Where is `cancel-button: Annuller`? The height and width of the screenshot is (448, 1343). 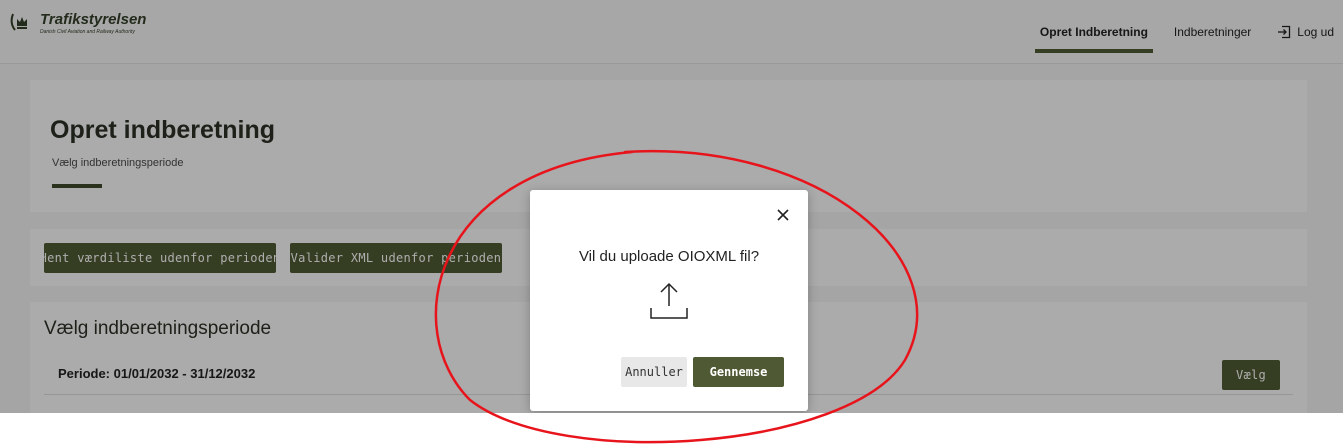
cancel-button: Annuller is located at coordinates (654, 372).